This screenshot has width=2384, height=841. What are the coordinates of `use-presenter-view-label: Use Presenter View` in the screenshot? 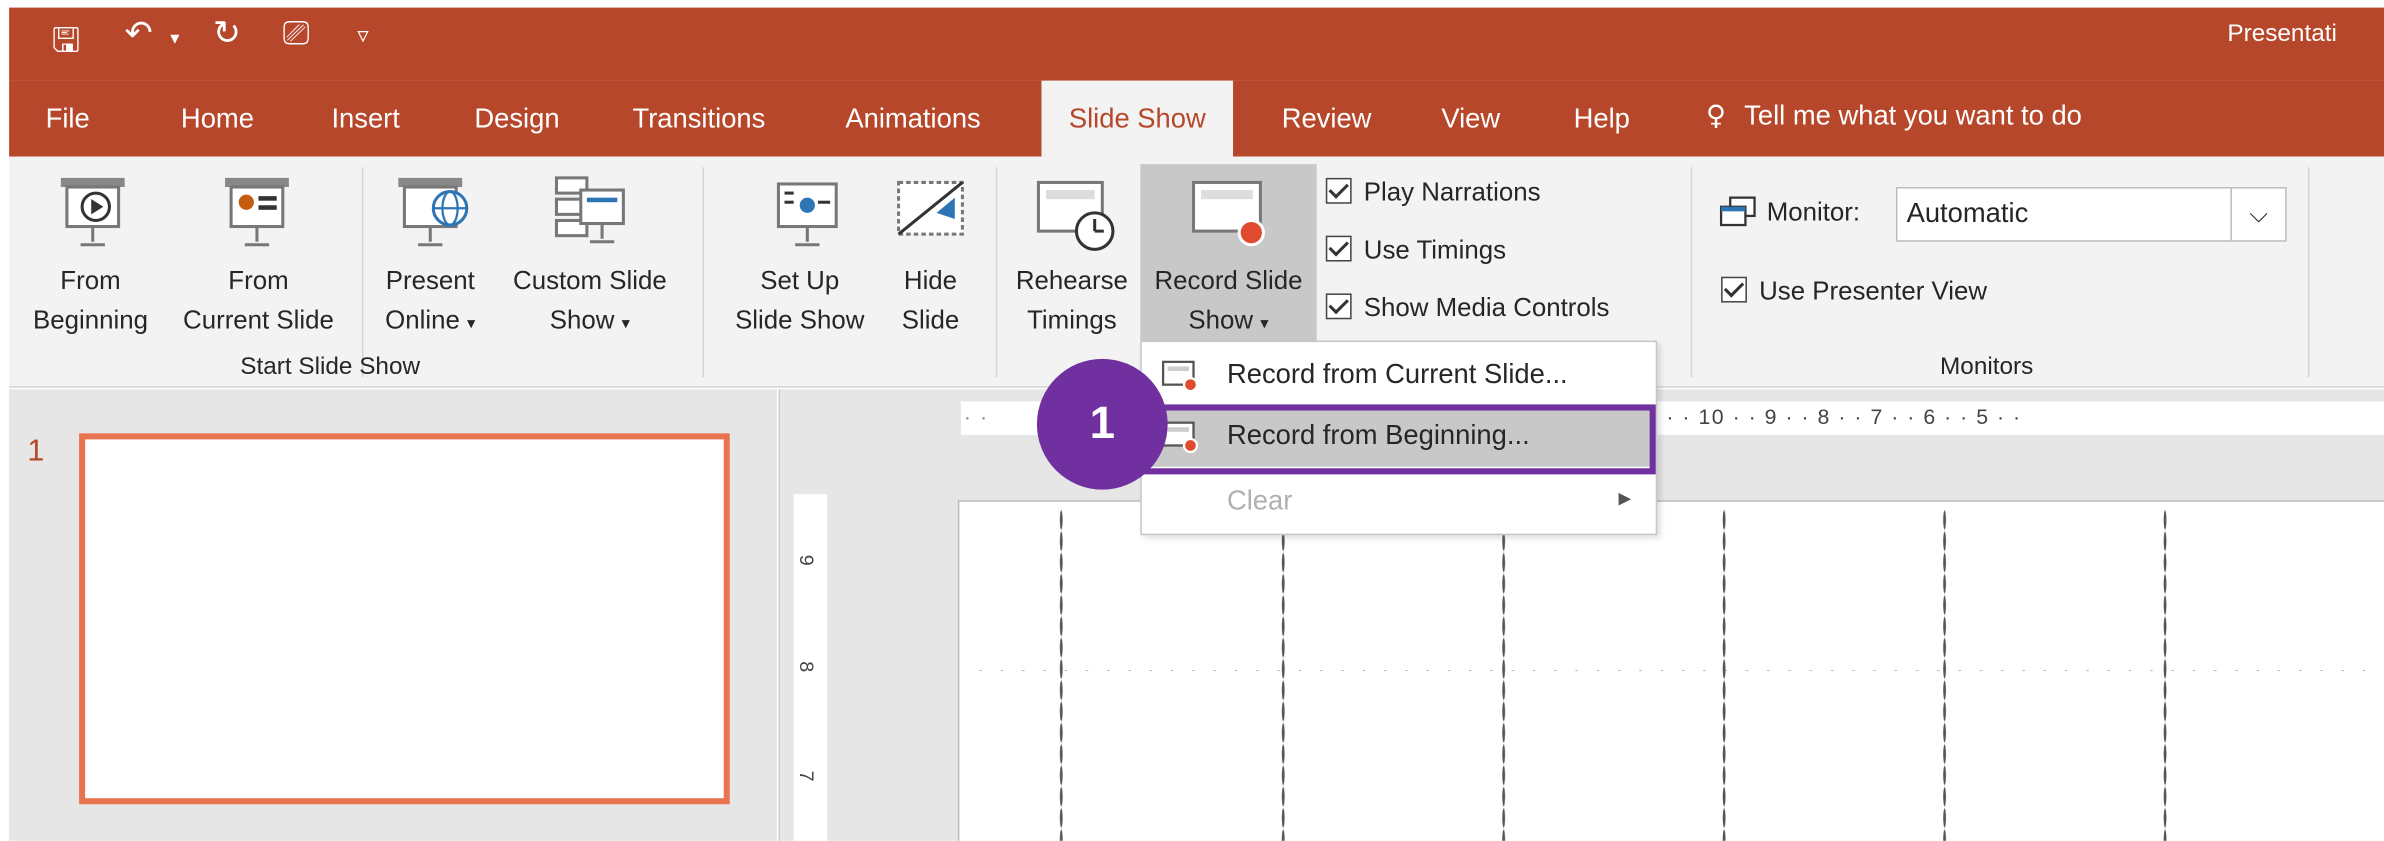 It's located at (1873, 291).